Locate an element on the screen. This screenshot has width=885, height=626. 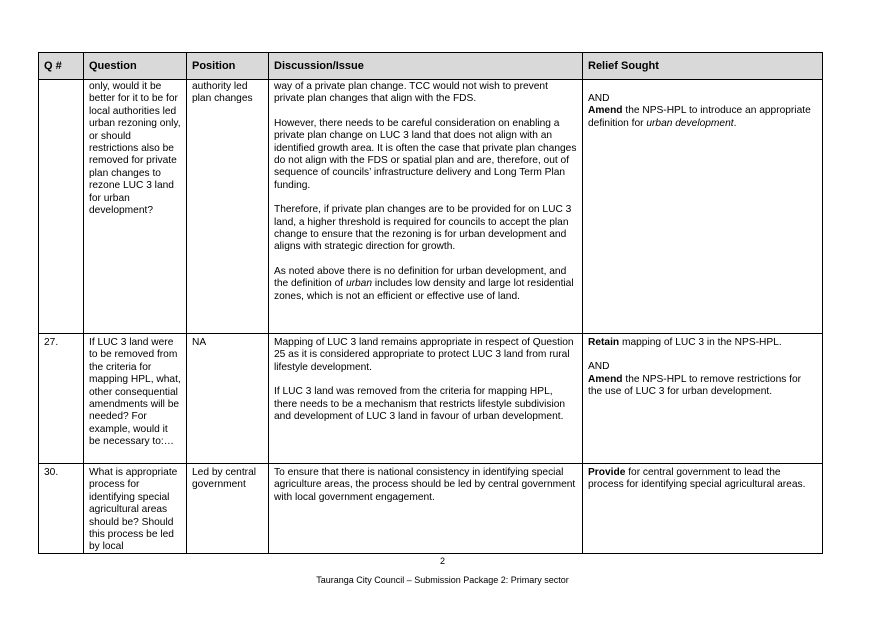
q-number-cell is located at coordinates (61, 206).